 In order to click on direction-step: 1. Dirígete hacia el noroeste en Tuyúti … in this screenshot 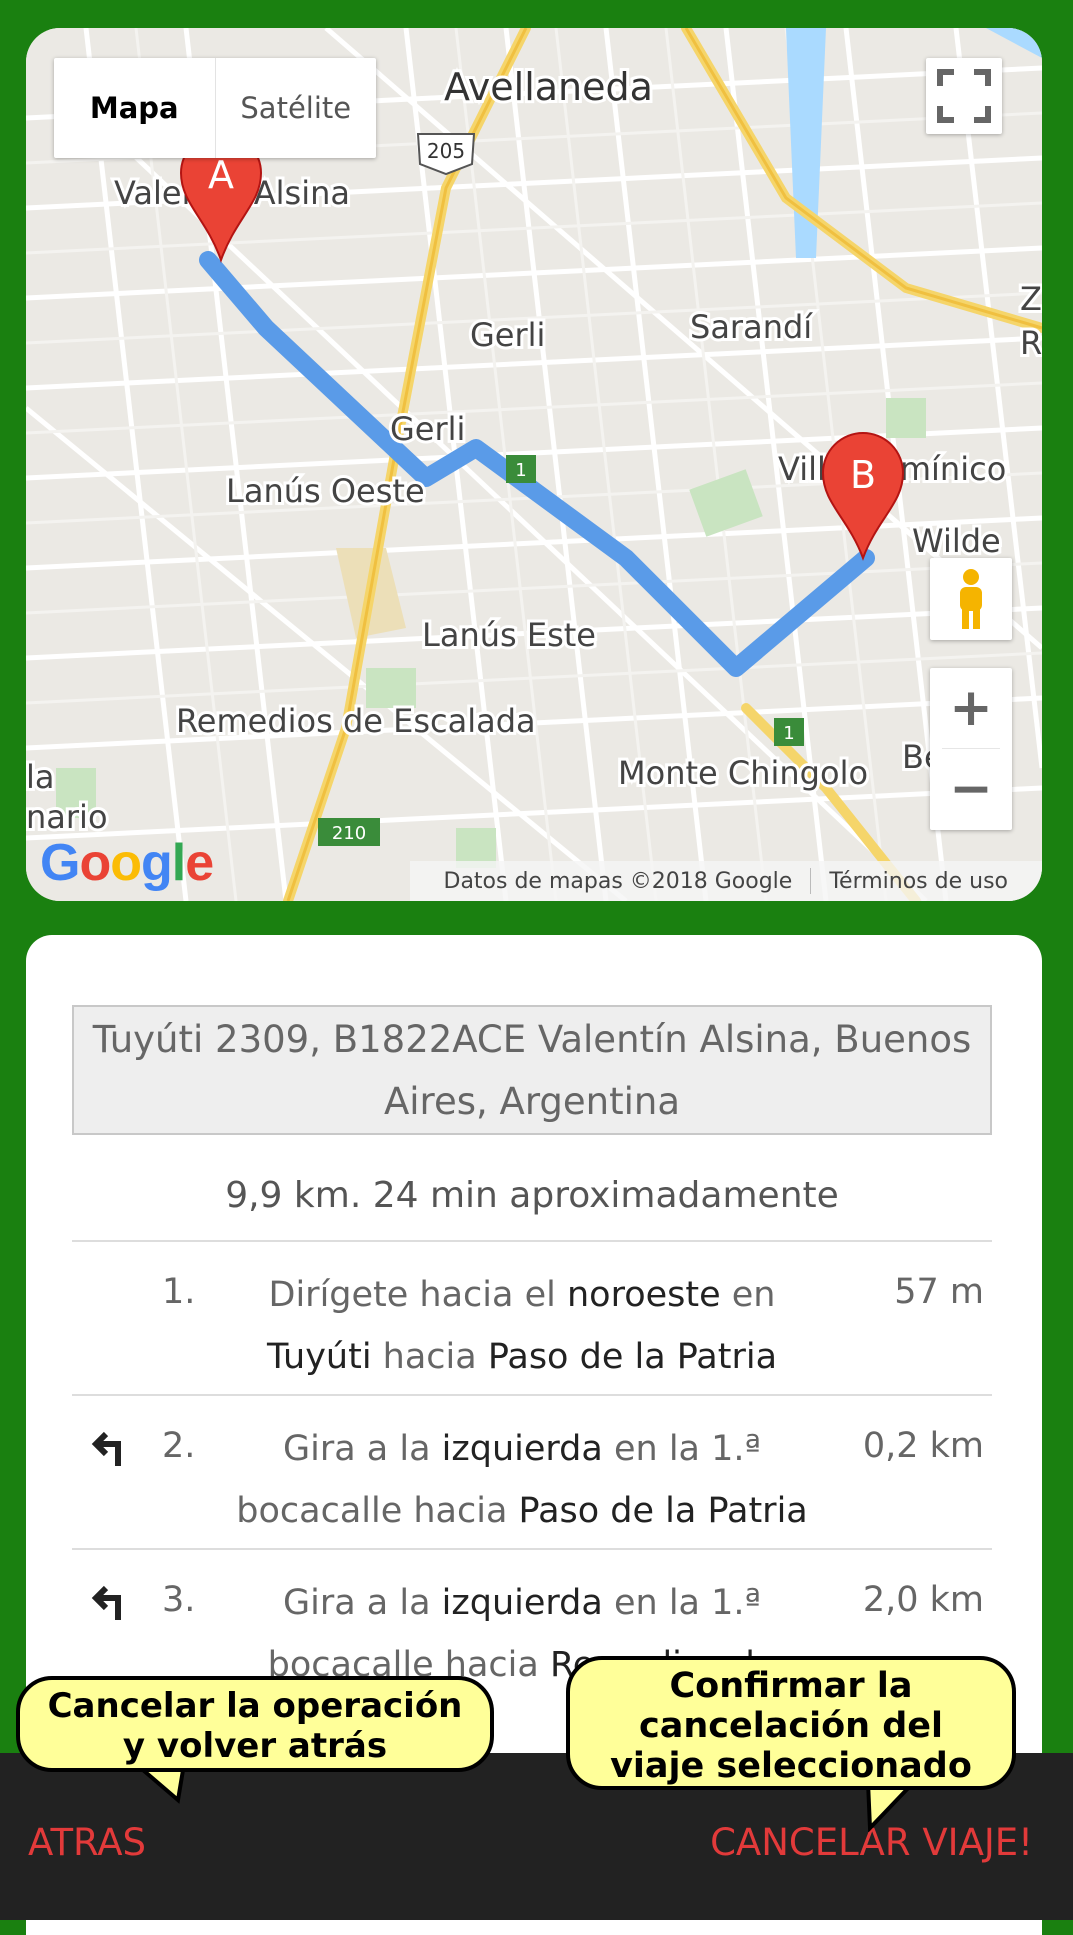, I will do `click(532, 1317)`.